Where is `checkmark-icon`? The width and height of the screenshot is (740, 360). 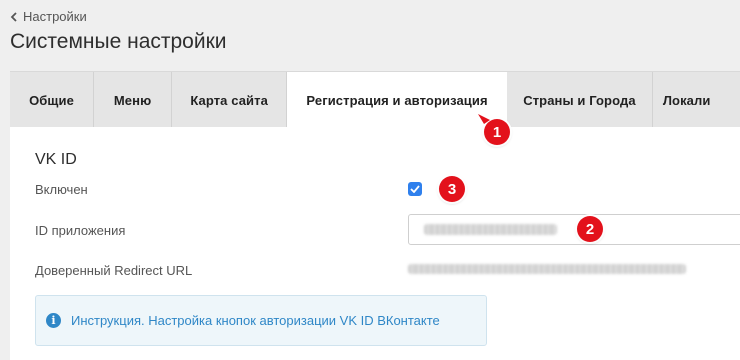
checkmark-icon is located at coordinates (415, 189).